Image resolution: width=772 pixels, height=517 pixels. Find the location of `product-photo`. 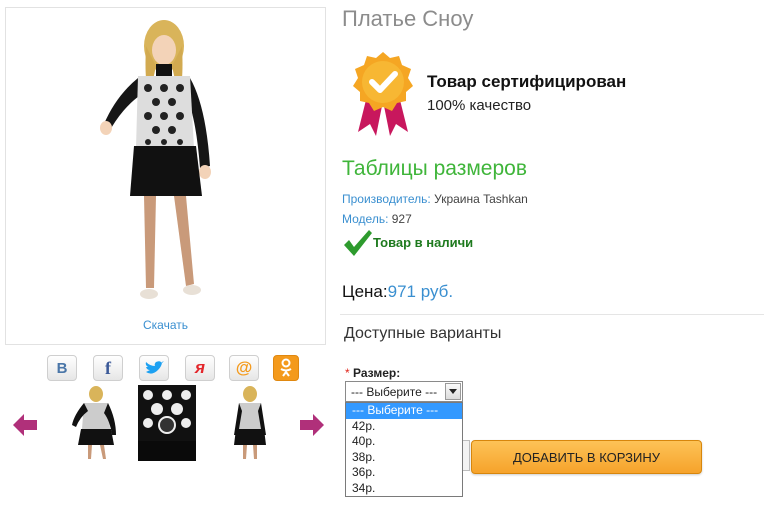

product-photo is located at coordinates (155, 159).